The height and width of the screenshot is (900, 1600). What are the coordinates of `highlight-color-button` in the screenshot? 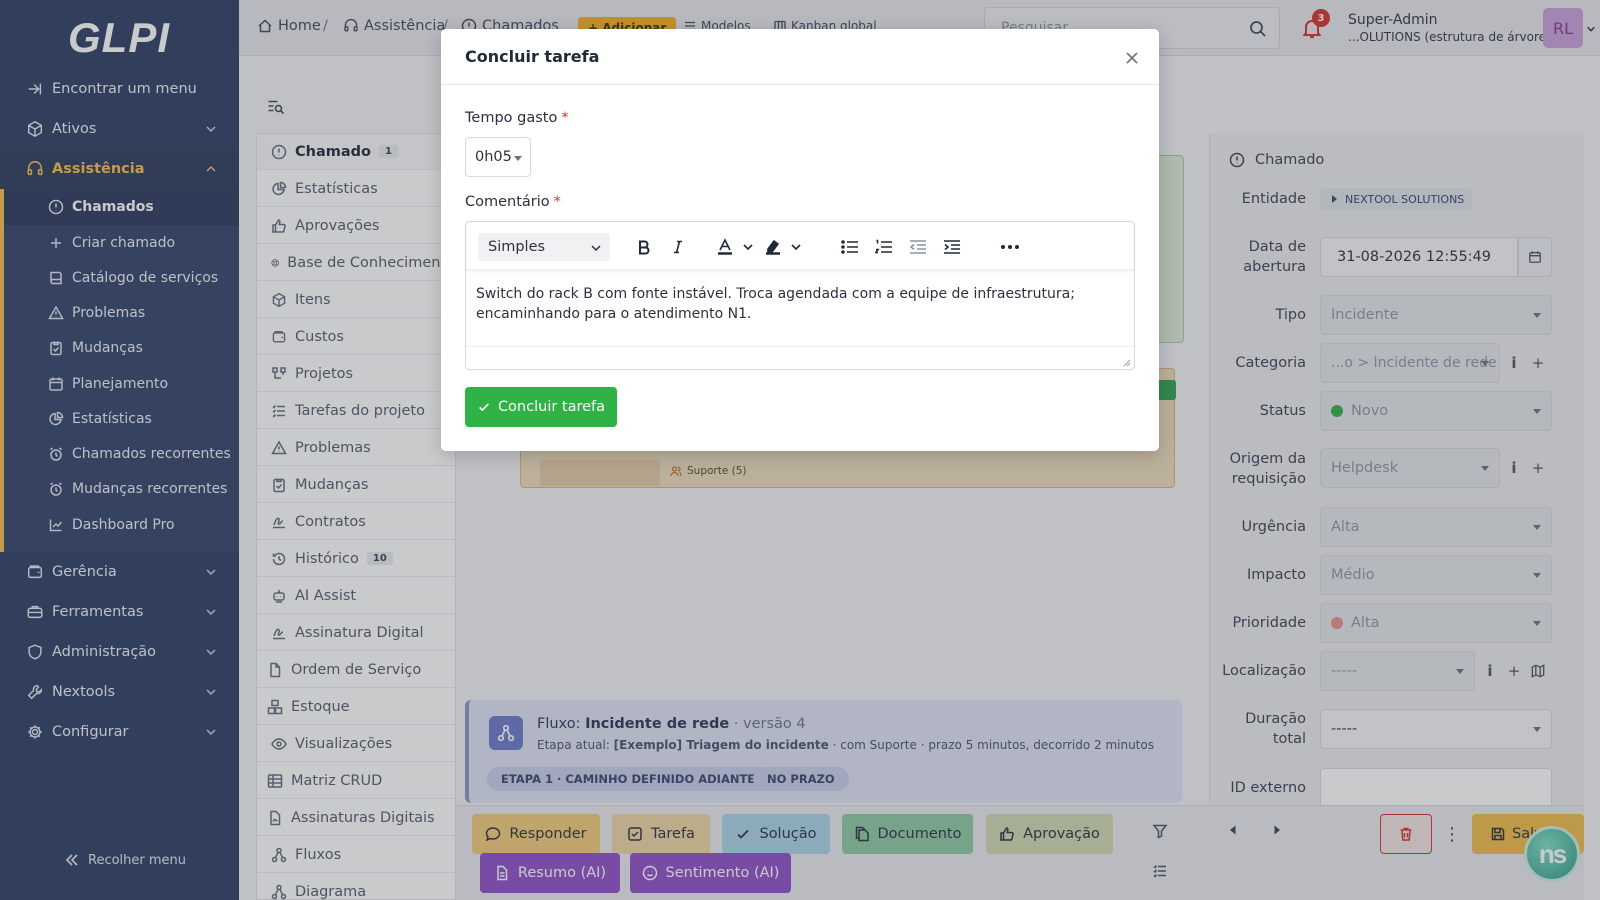 It's located at (785, 247).